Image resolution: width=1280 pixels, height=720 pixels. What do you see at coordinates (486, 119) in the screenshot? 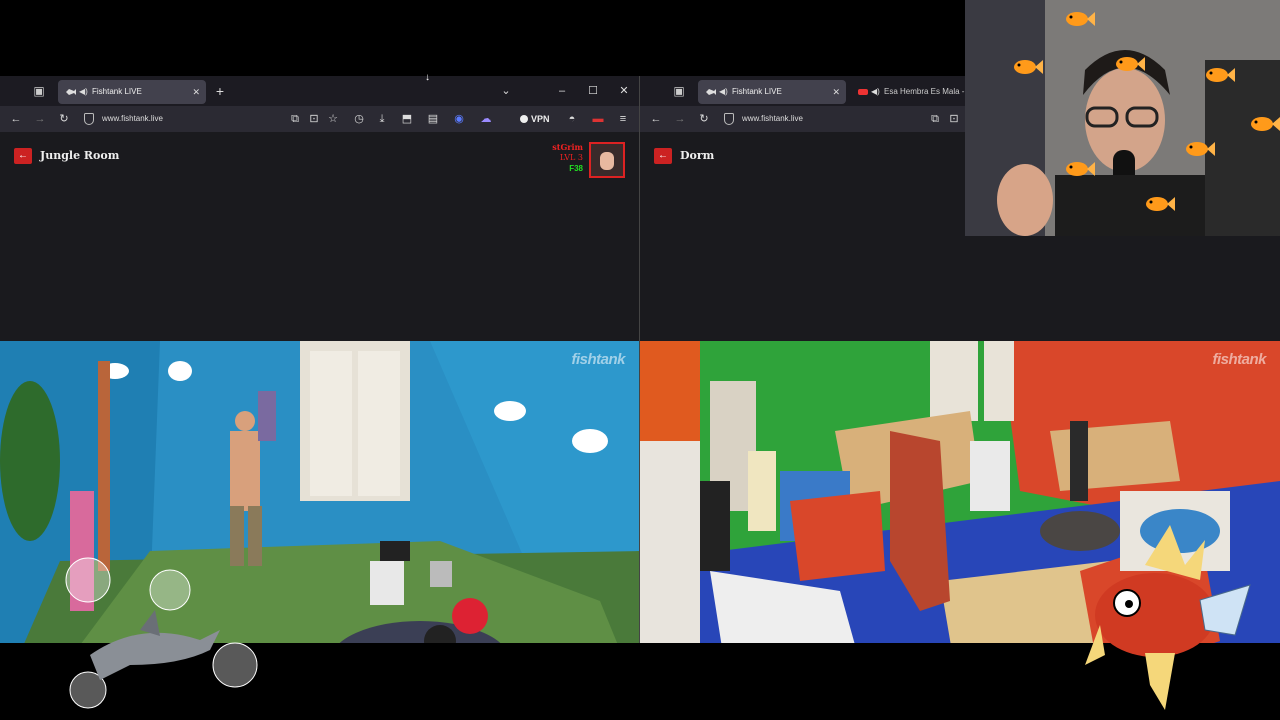
I see `cloud-extension-icon: ☁` at bounding box center [486, 119].